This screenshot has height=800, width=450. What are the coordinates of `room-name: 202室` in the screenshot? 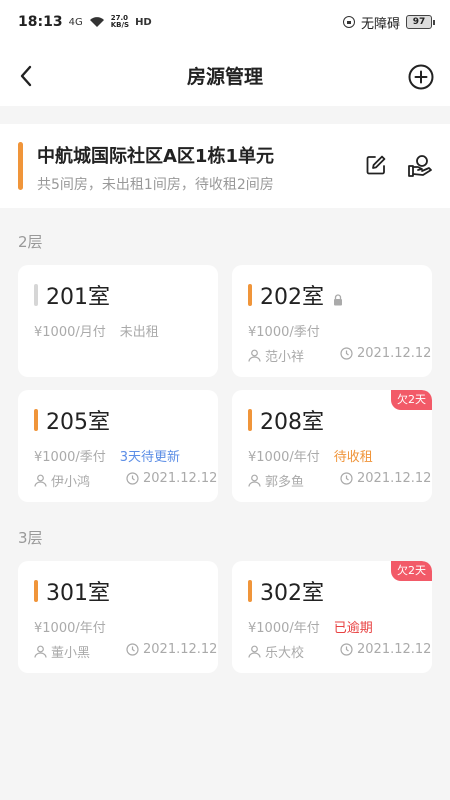 It's located at (292, 297).